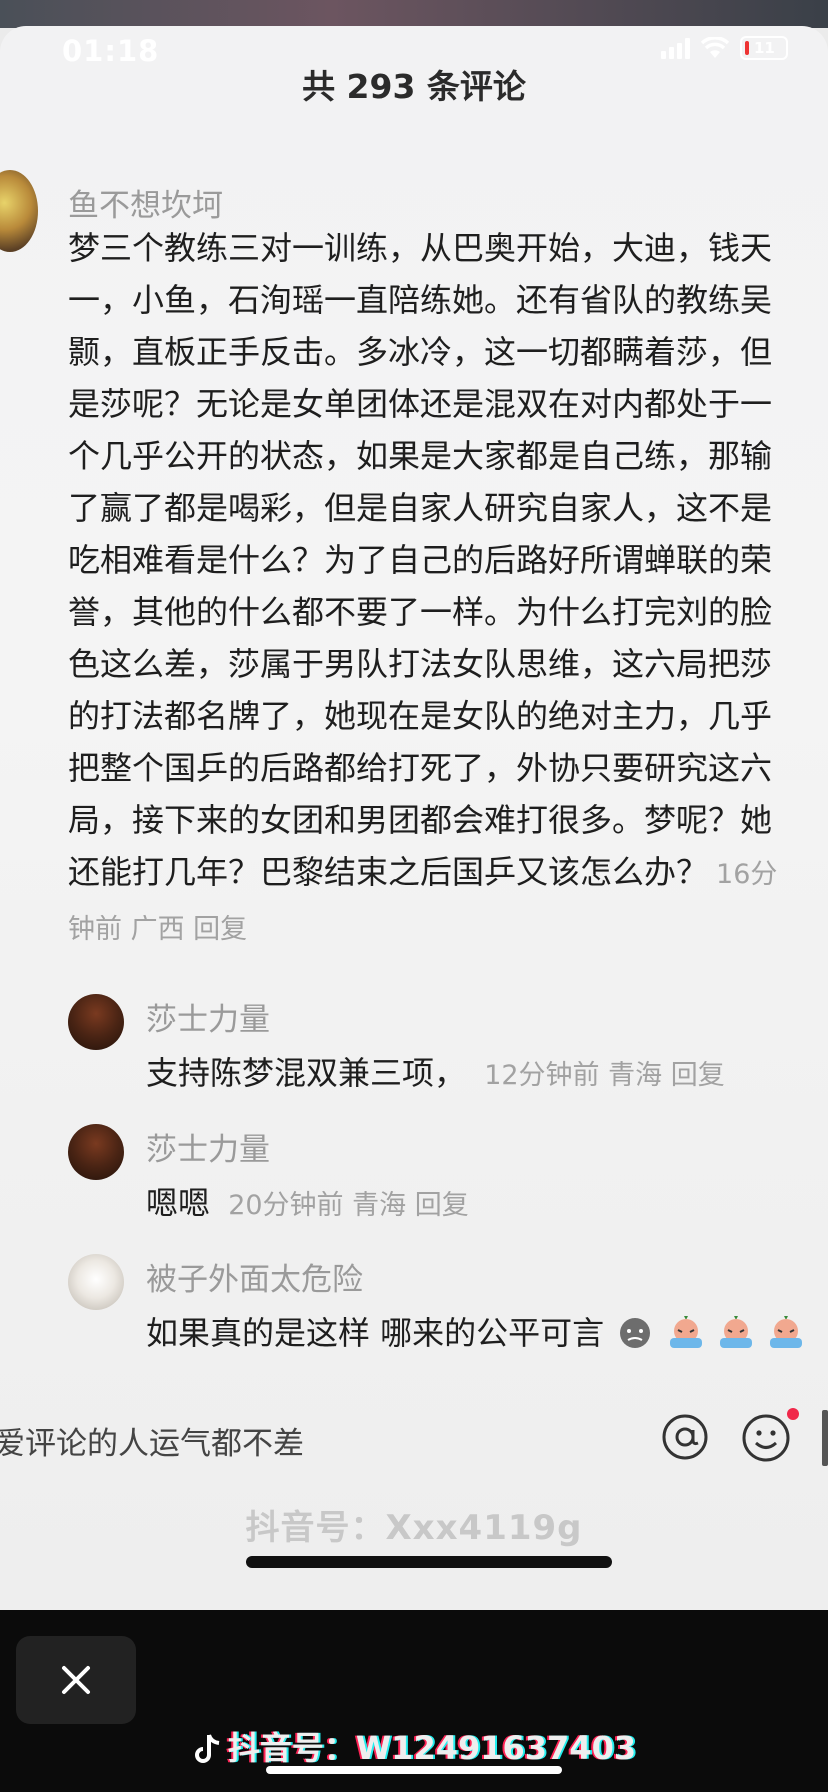 The height and width of the screenshot is (1792, 828). Describe the element at coordinates (348, 1205) in the screenshot. I see `reply-meta: 20分钟前 青海 回复` at that location.